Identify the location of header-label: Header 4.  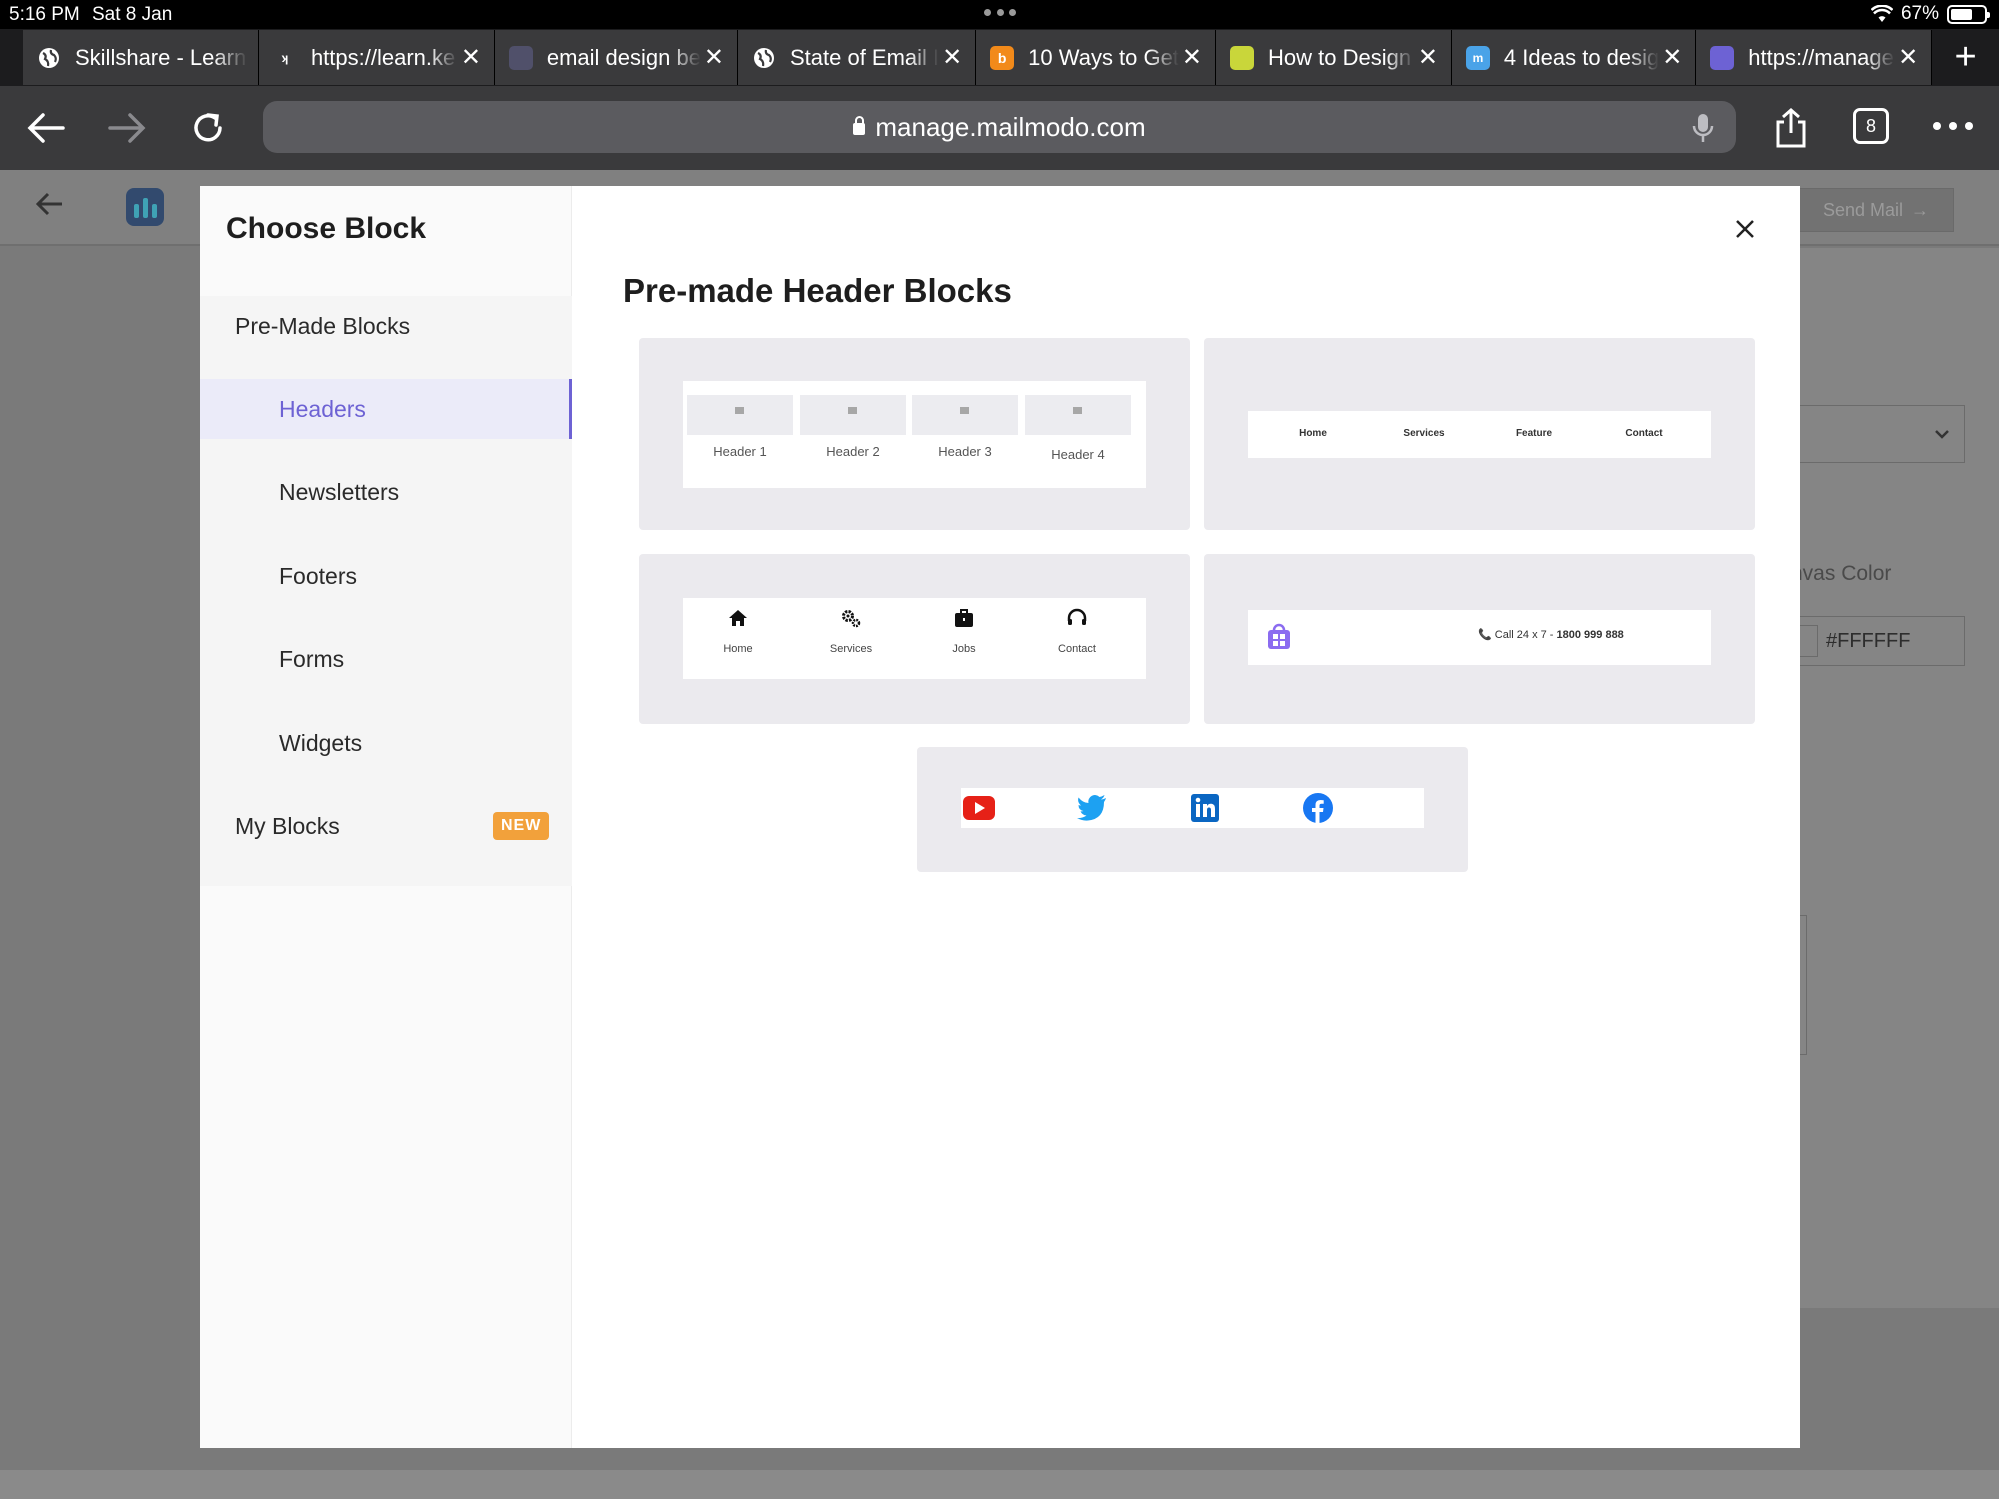
(1078, 454).